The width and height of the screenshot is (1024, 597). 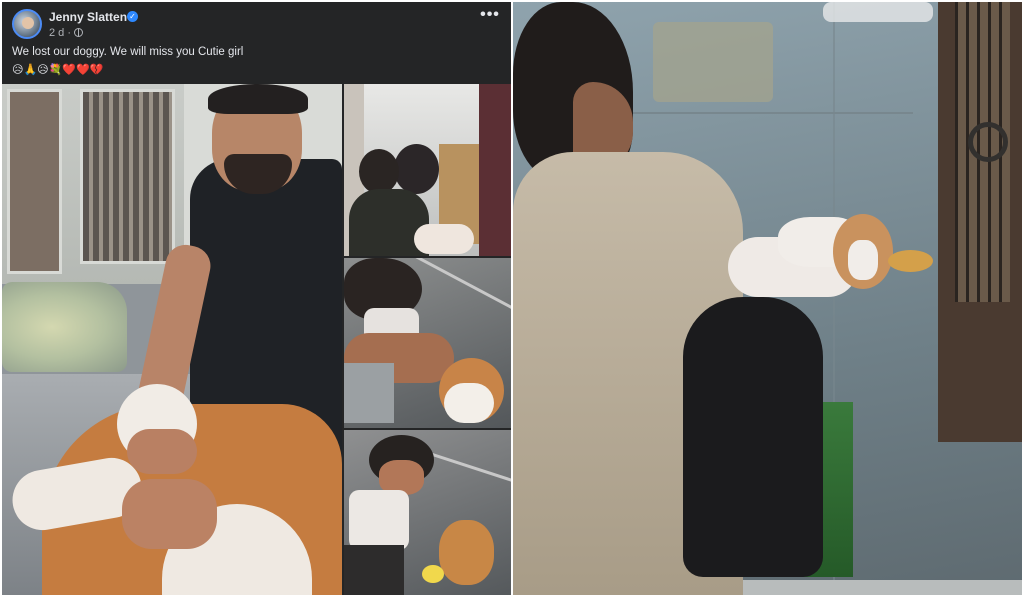 What do you see at coordinates (88, 17) in the screenshot?
I see `author-name: Jenny Slatten` at bounding box center [88, 17].